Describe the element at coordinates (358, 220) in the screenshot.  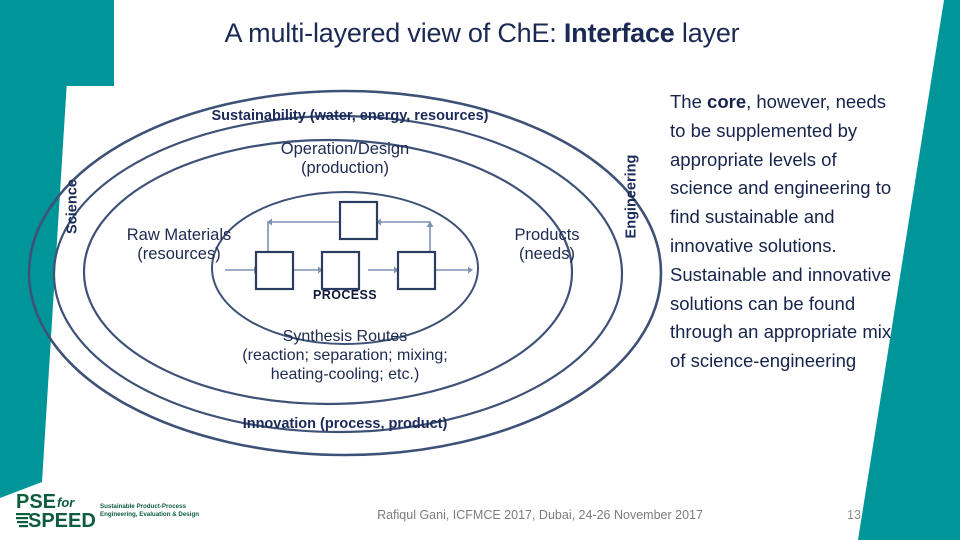
I see `process-box-recycle` at that location.